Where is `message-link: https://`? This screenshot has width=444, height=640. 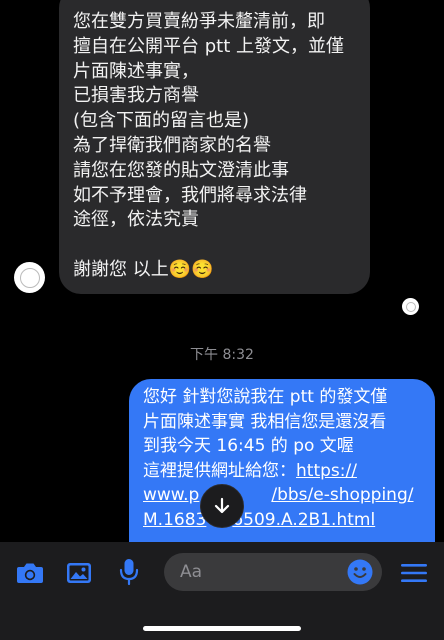
message-link: https:// is located at coordinates (326, 471).